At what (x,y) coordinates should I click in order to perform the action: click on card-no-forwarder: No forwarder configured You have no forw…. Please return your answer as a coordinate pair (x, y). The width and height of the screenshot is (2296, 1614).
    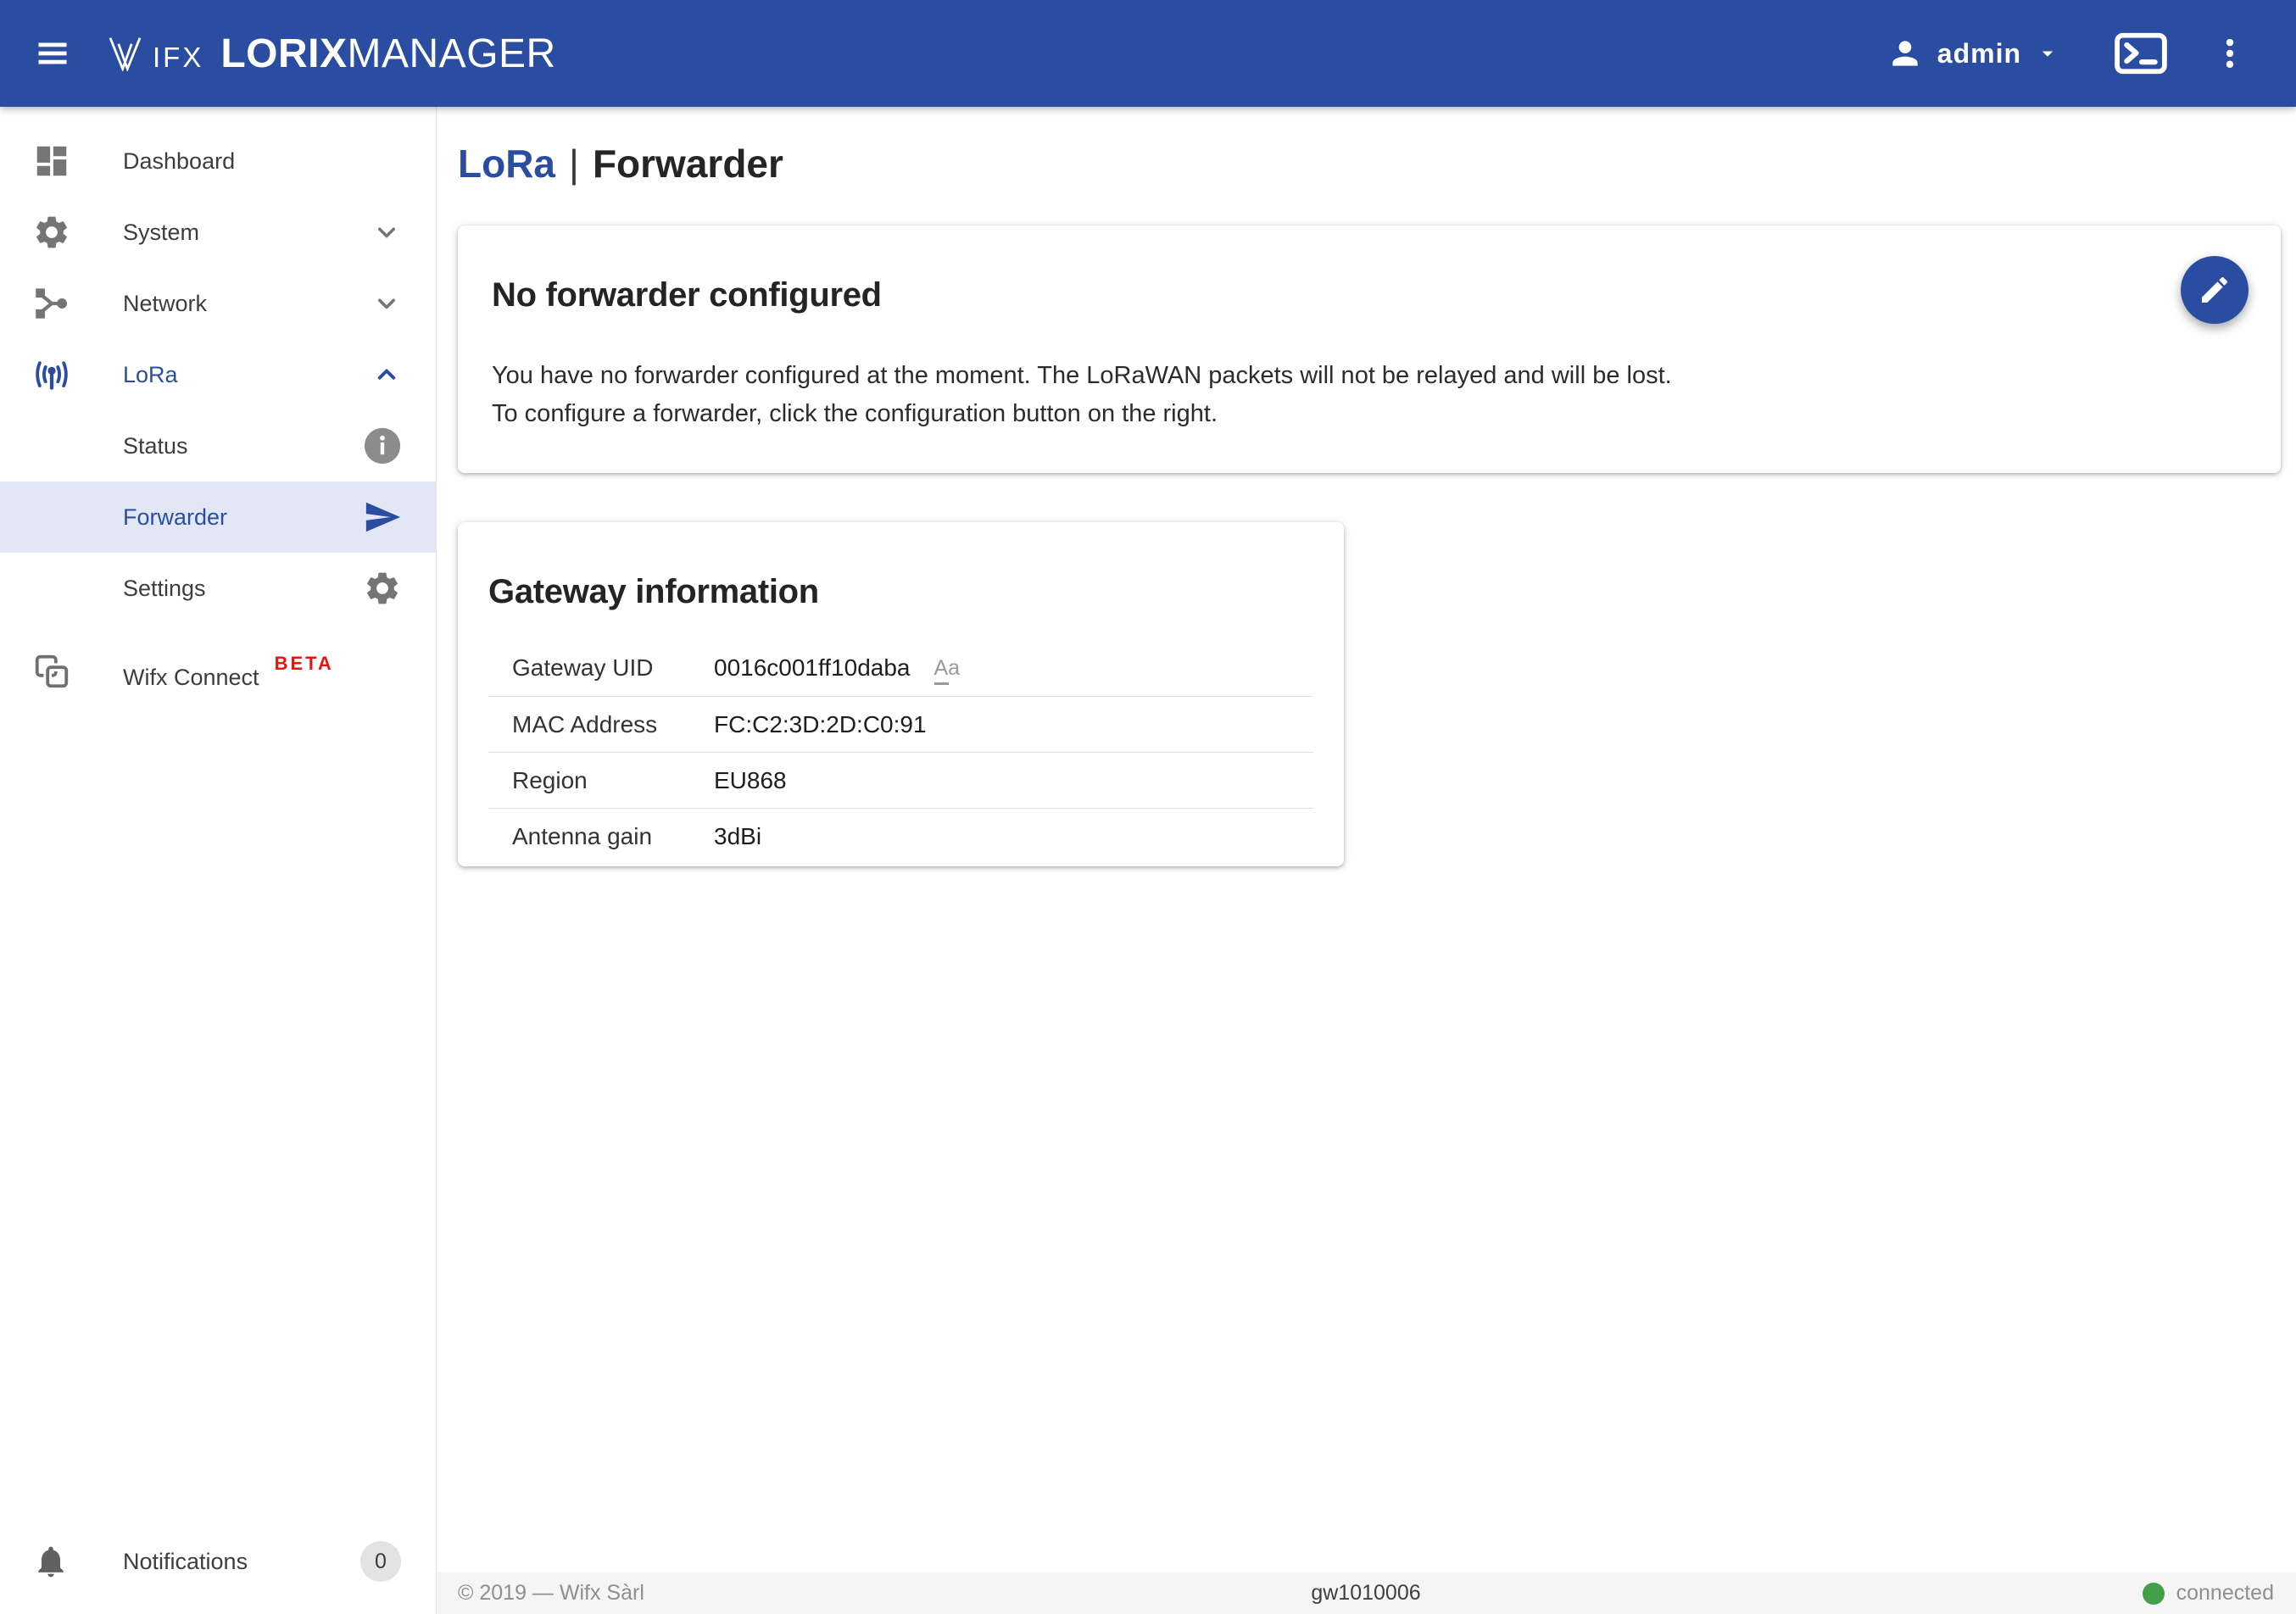
    Looking at the image, I should click on (1369, 349).